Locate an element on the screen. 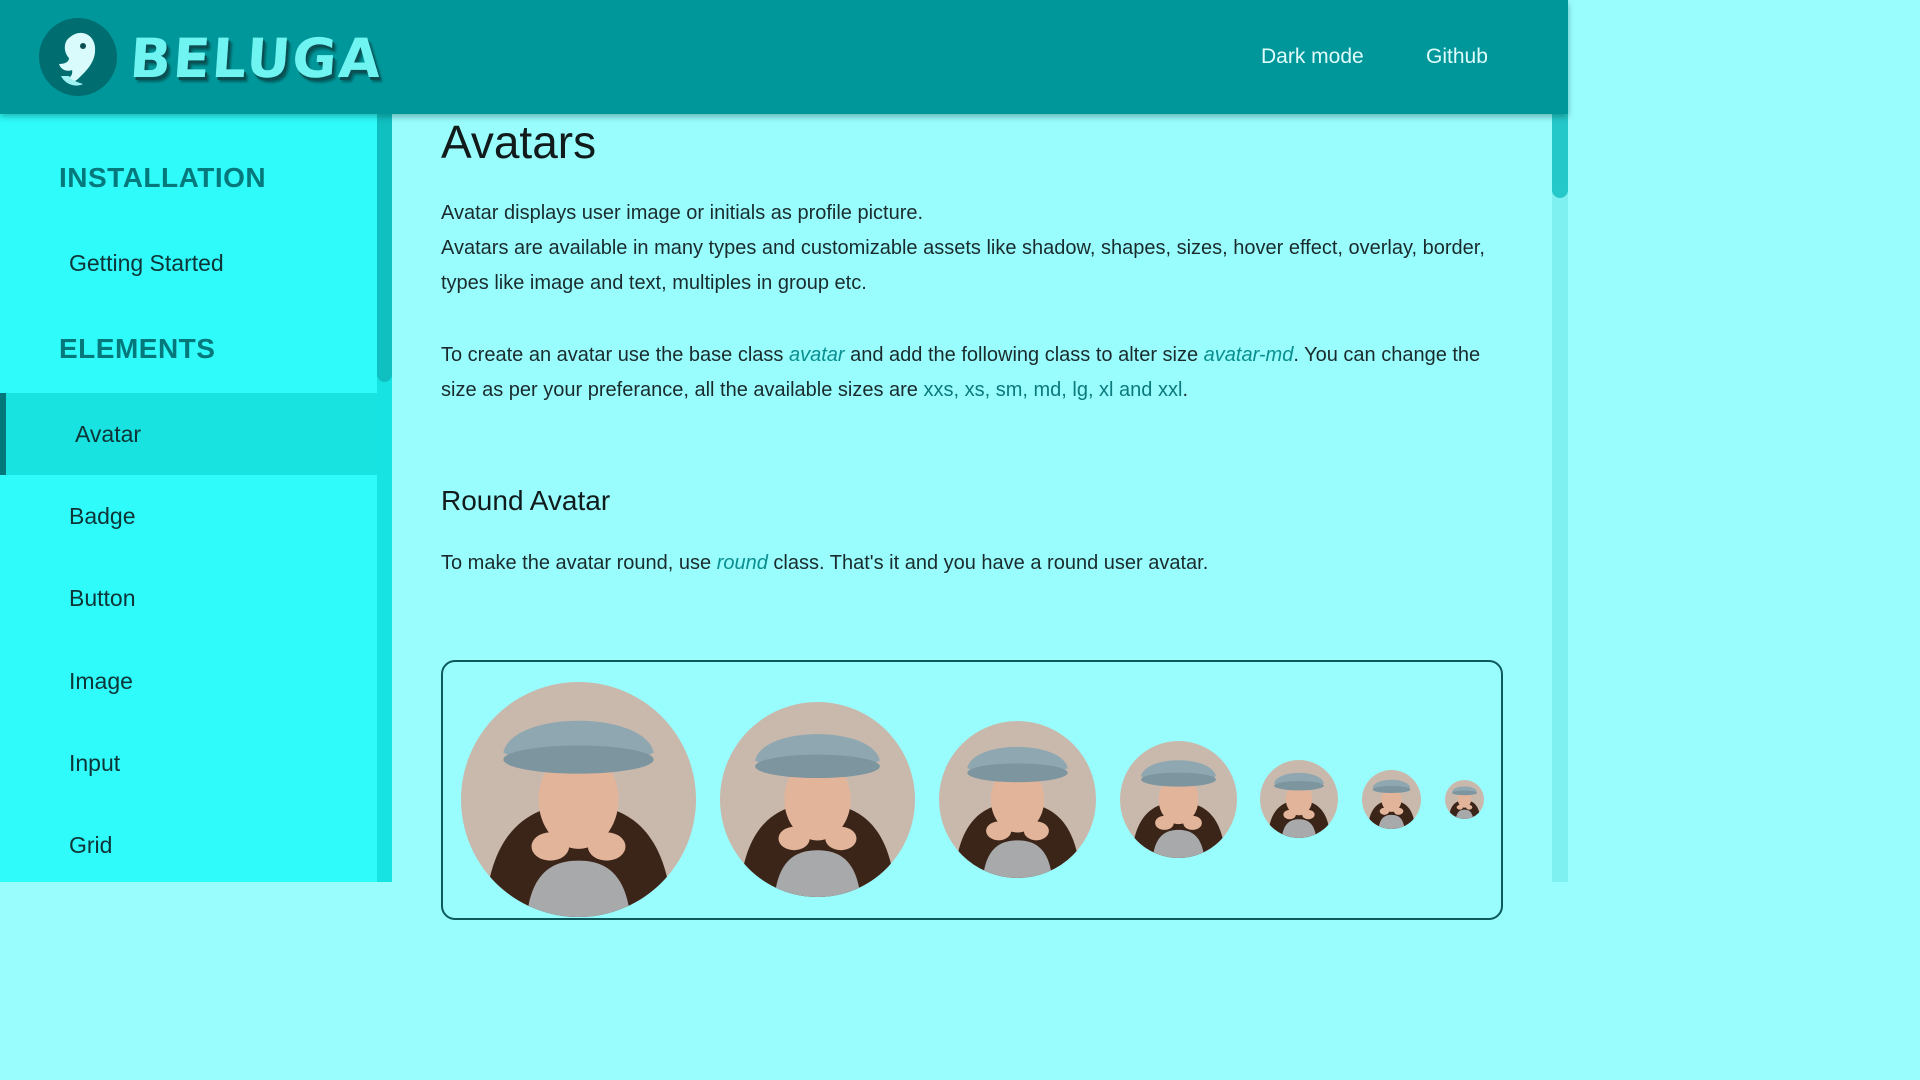  sidebar-item-label: Badge is located at coordinates (102, 516).